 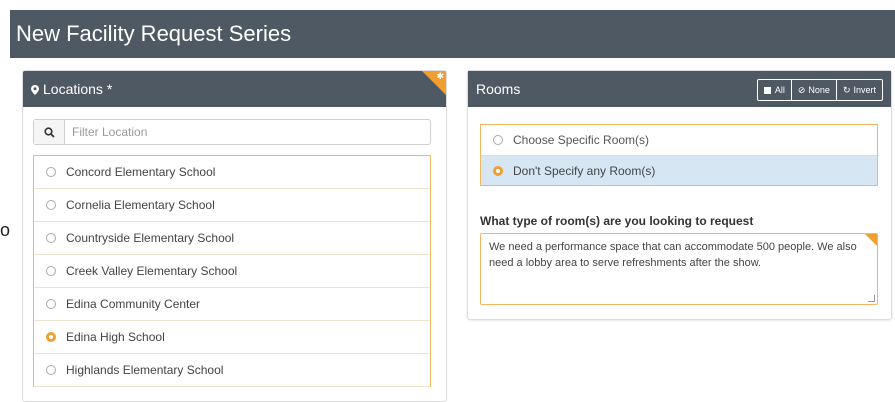 I want to click on search-button, so click(x=49, y=132).